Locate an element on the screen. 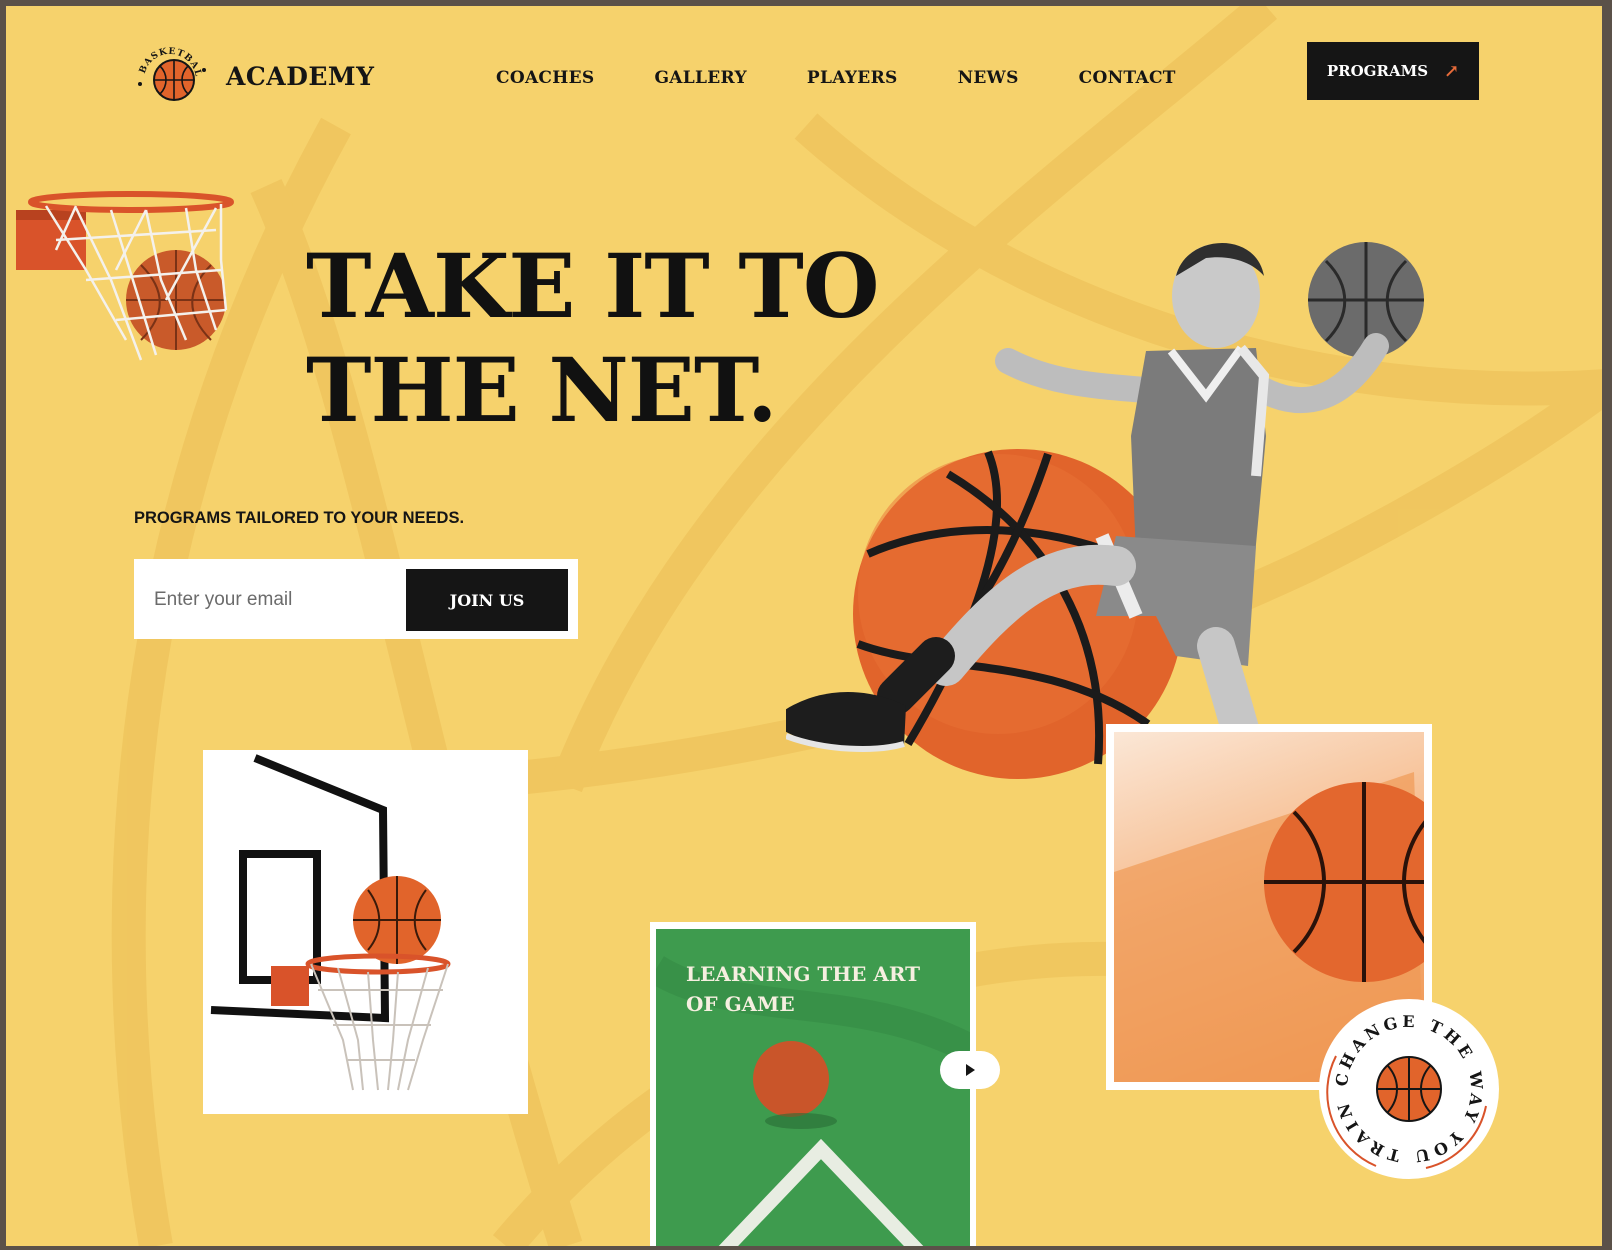  nav-gallery: GALLERY is located at coordinates (700, 78).